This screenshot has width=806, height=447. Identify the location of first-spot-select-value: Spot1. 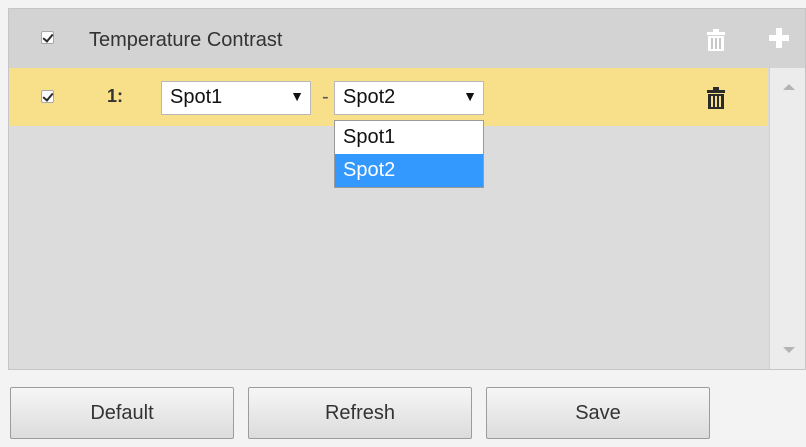
(196, 97).